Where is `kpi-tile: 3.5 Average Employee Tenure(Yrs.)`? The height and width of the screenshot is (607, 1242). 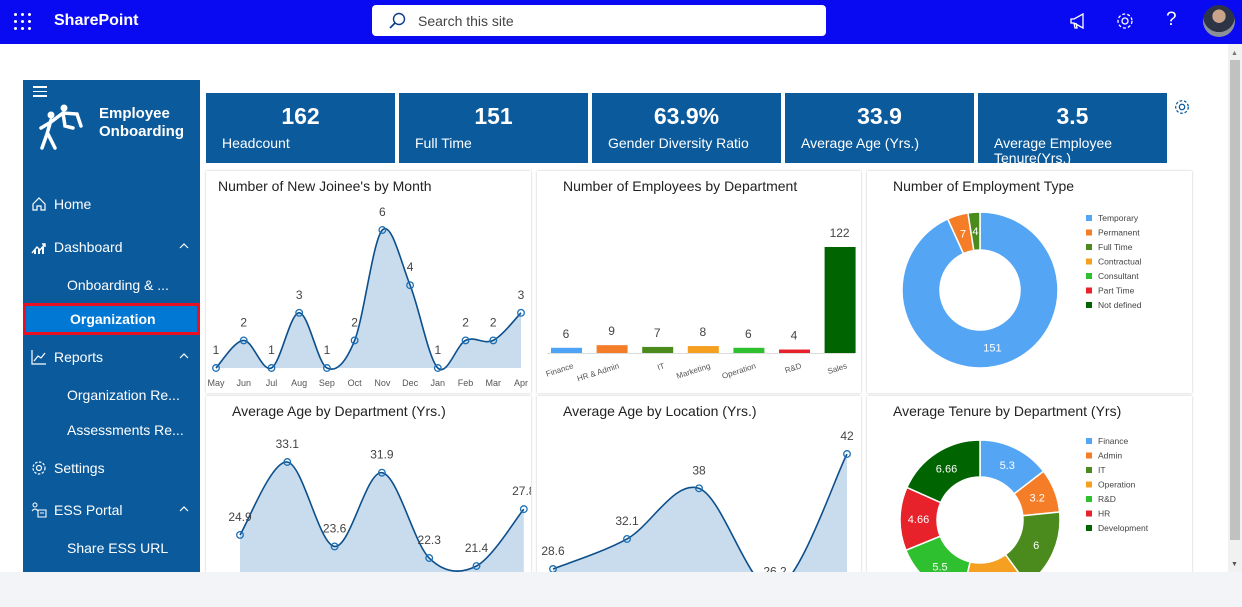
kpi-tile: 3.5 Average Employee Tenure(Yrs.) is located at coordinates (1072, 129).